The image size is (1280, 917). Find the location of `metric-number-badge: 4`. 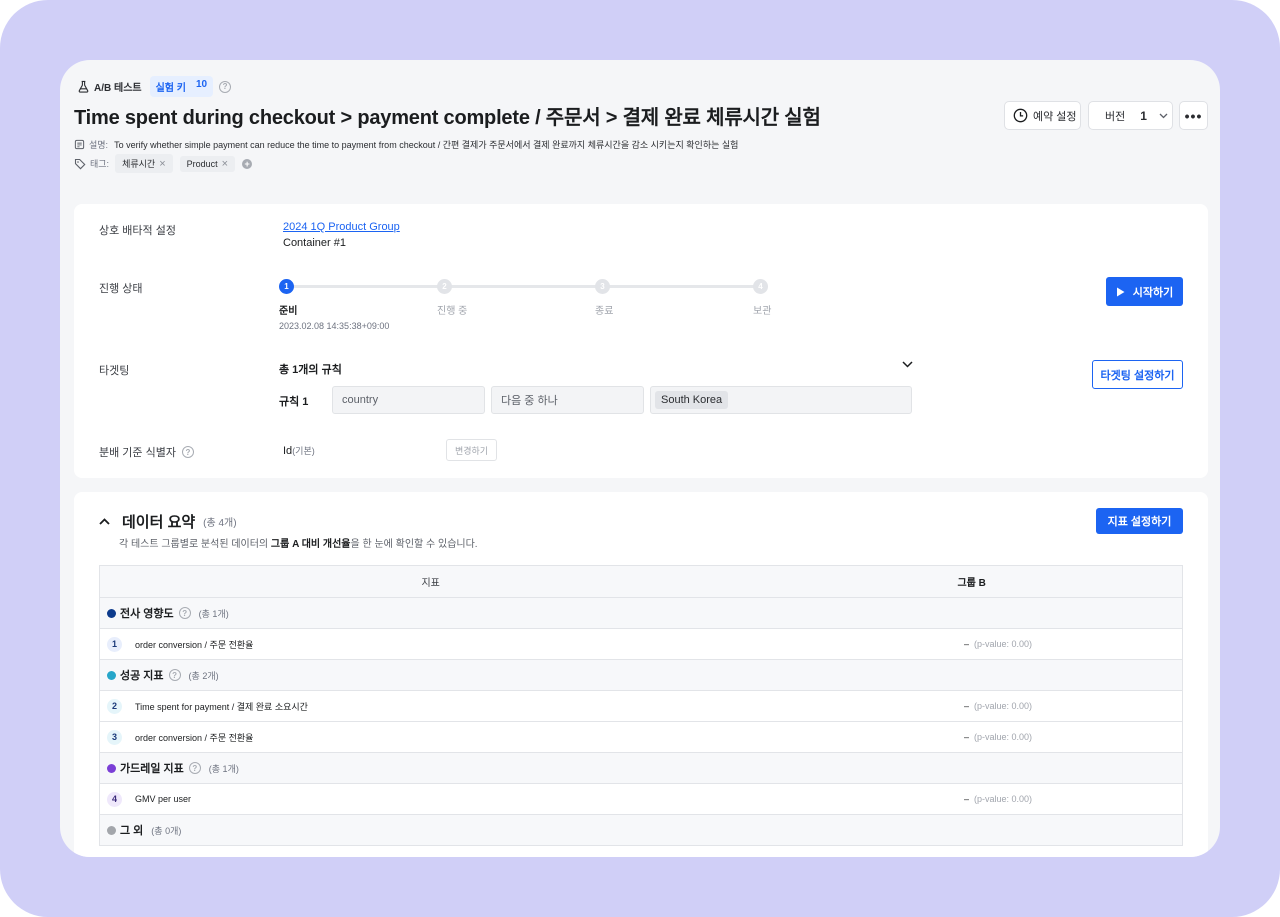

metric-number-badge: 4 is located at coordinates (114, 799).